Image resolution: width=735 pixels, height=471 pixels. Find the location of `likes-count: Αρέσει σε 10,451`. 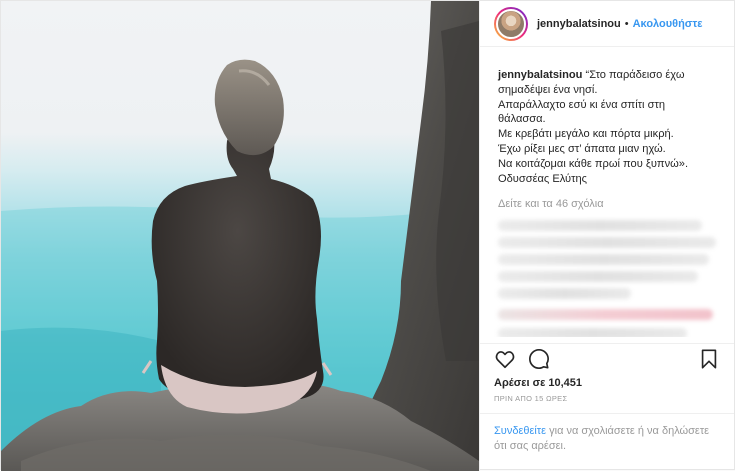

likes-count: Αρέσει σε 10,451 is located at coordinates (607, 381).